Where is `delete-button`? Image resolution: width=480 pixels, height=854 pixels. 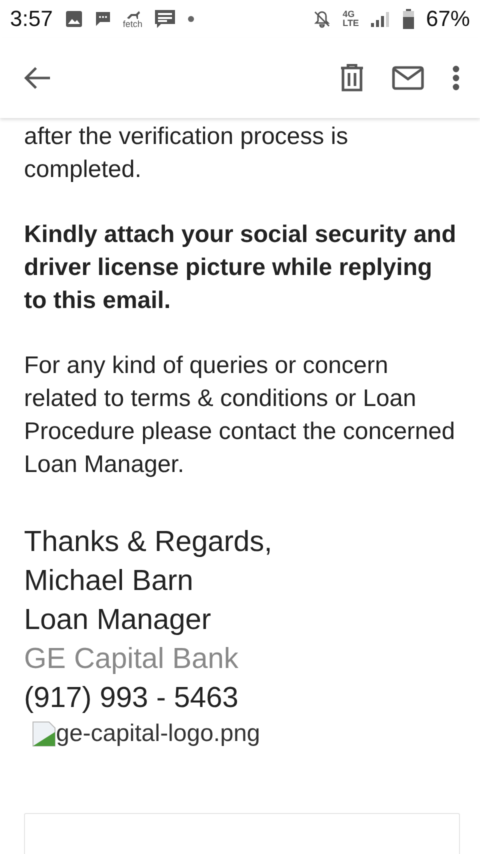 delete-button is located at coordinates (352, 78).